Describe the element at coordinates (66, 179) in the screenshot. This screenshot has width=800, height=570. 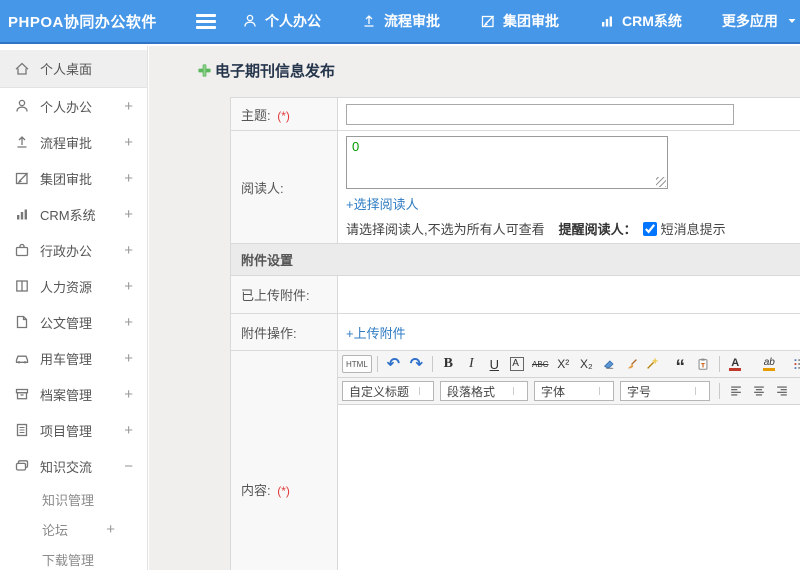
I see `sidebar-item-label: 集团审批` at that location.